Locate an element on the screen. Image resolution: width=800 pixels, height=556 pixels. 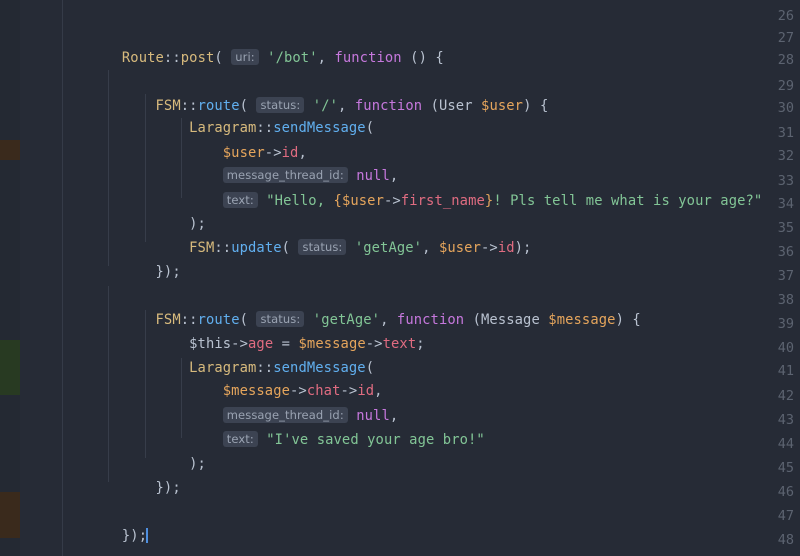
code-line-43: text: "I've saved your age bro!" is located at coordinates (431, 429).